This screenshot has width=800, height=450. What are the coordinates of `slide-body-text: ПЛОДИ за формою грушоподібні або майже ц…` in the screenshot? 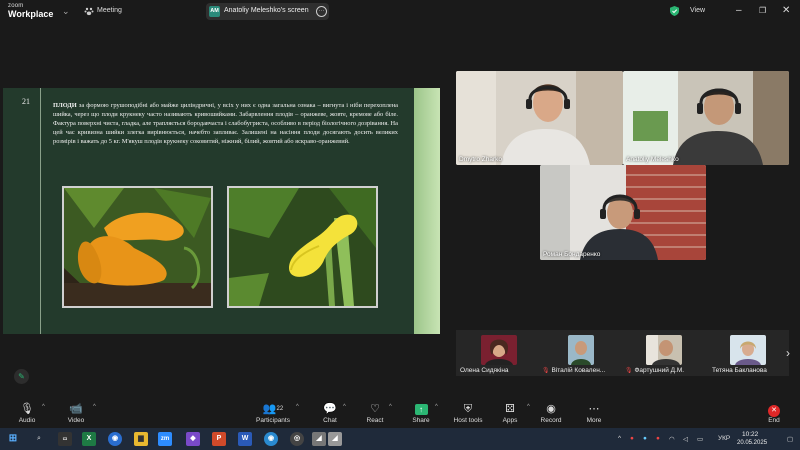 It's located at (225, 123).